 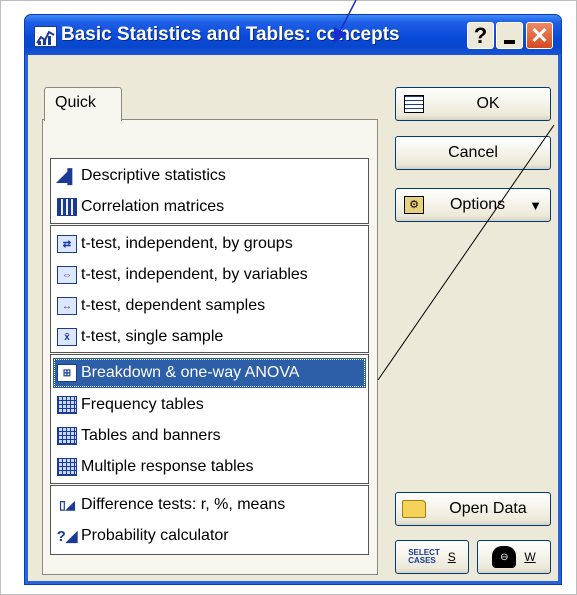 I want to click on cancel-button: Cancel, so click(x=473, y=153).